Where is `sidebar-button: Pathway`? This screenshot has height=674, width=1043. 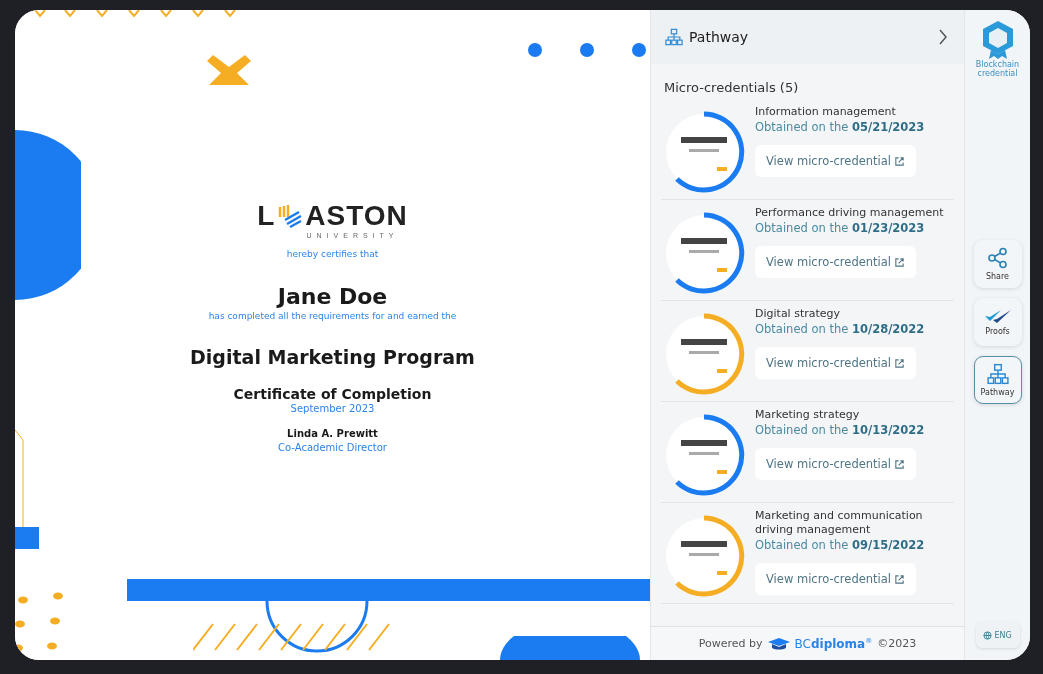 sidebar-button: Pathway is located at coordinates (997, 380).